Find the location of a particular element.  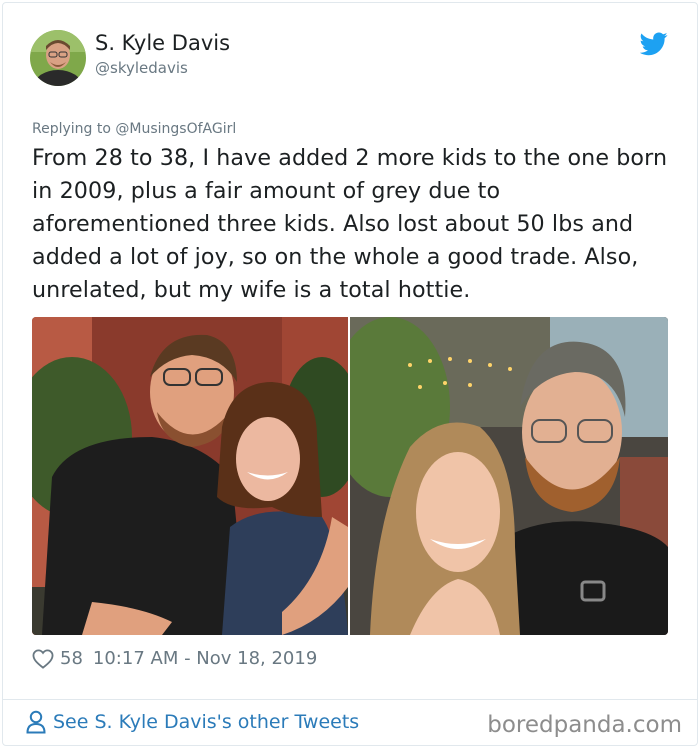

other-tweets-link: See S. Kyle Davis's other Tweets is located at coordinates (192, 722).